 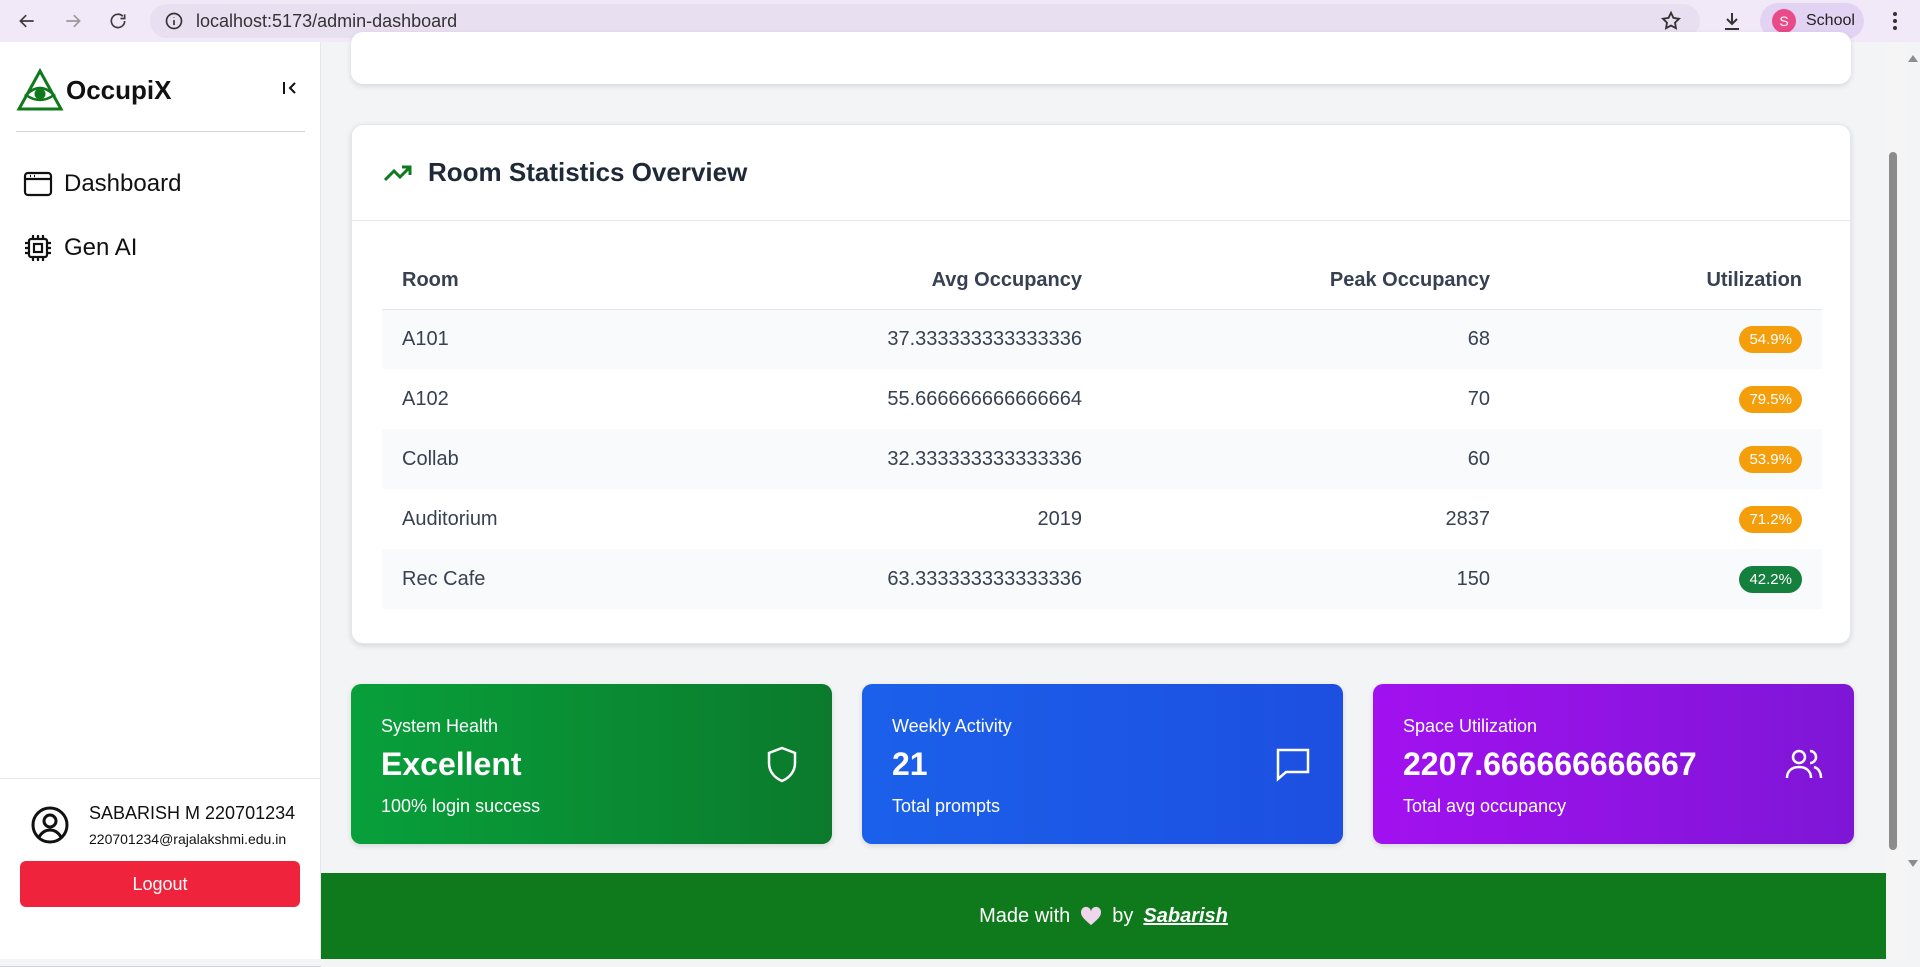 I want to click on arrow-right-icon, so click(x=73, y=21).